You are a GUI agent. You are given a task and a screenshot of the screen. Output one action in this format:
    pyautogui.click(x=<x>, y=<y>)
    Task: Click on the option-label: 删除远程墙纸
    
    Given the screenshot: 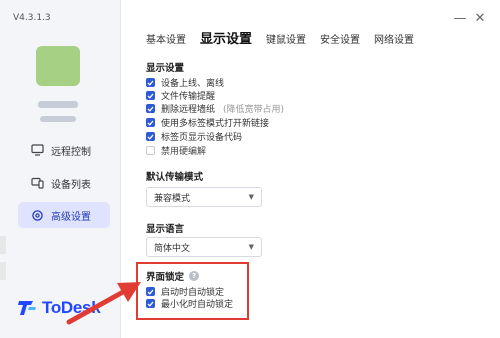 What is the action you would take?
    pyautogui.click(x=188, y=110)
    